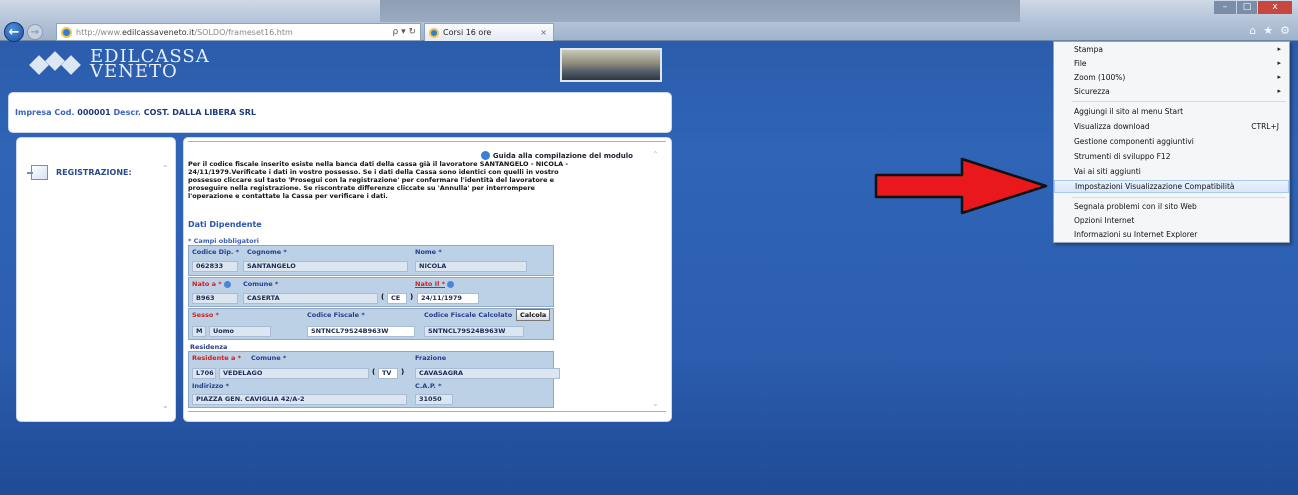  What do you see at coordinates (611, 65) in the screenshot?
I see `header-building-photo` at bounding box center [611, 65].